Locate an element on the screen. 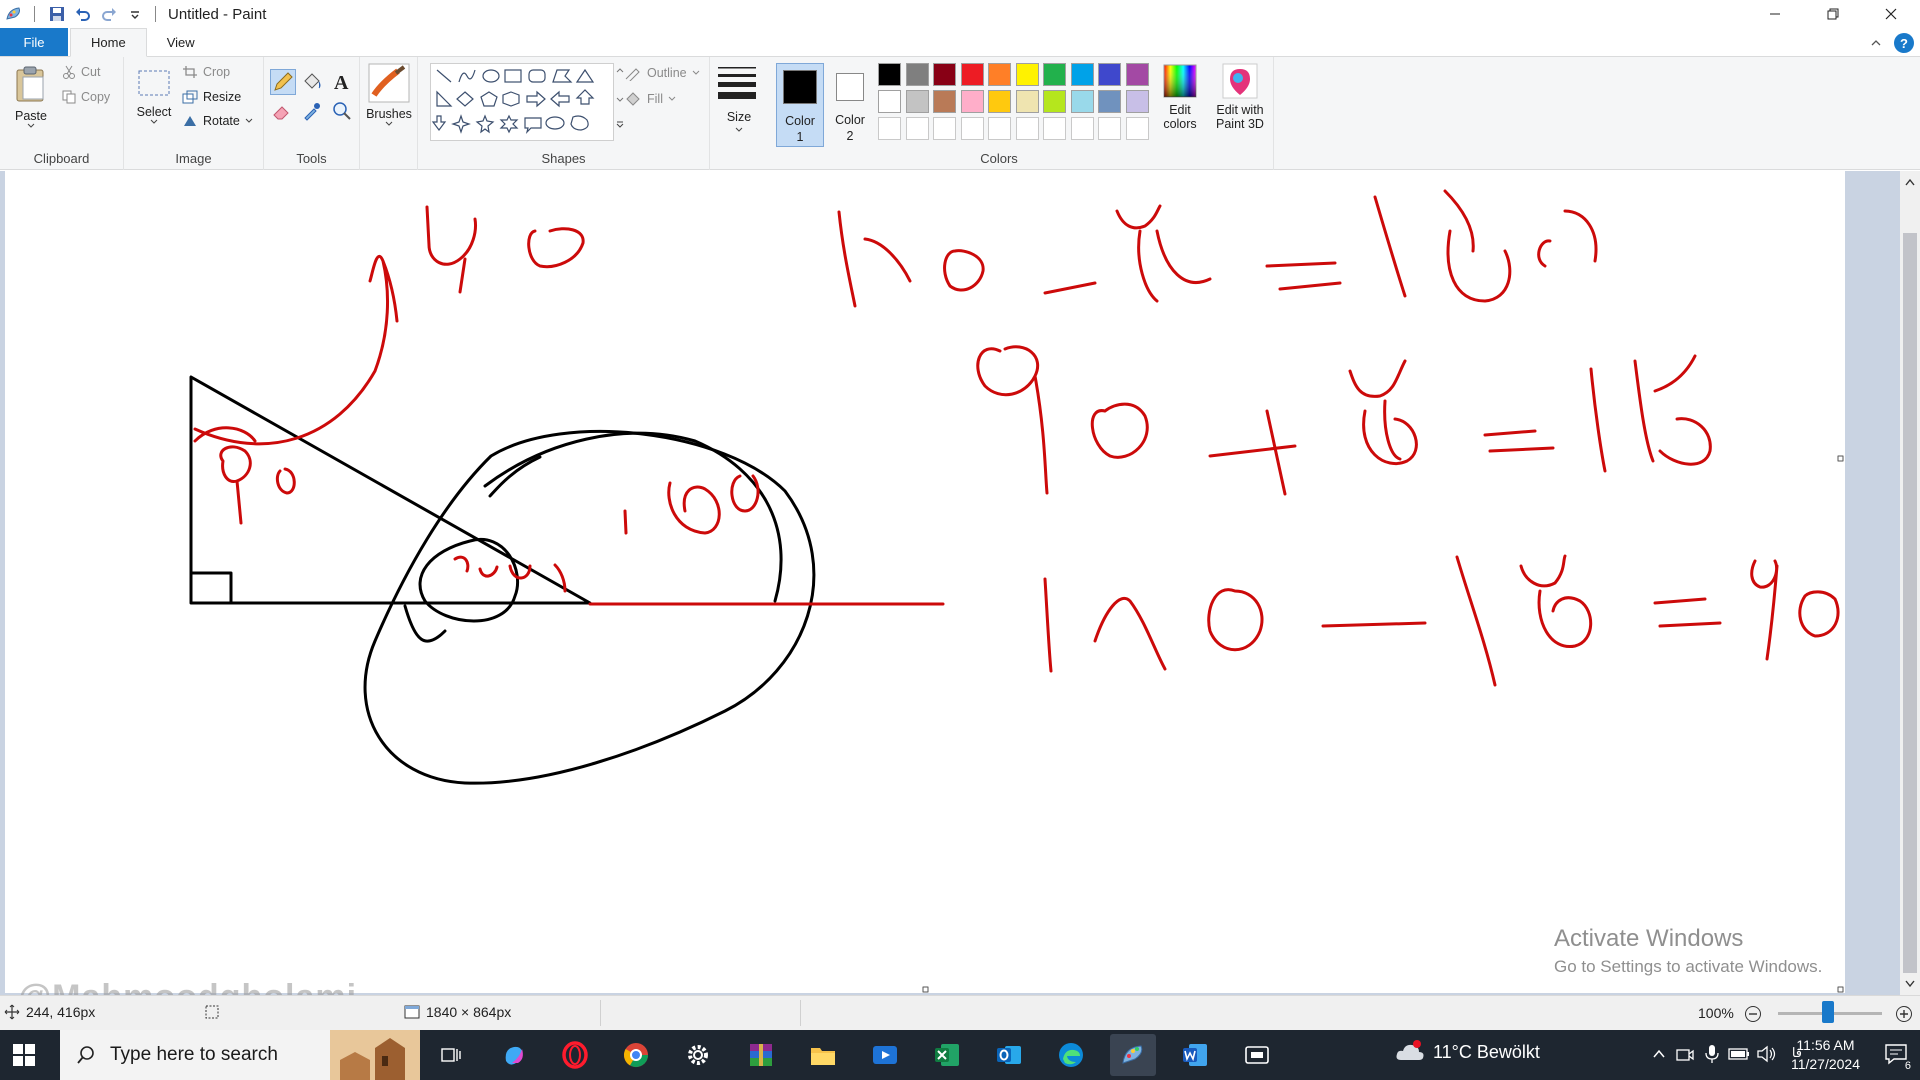 The height and width of the screenshot is (1080, 1920). zoom-slider-thumb is located at coordinates (1828, 1012).